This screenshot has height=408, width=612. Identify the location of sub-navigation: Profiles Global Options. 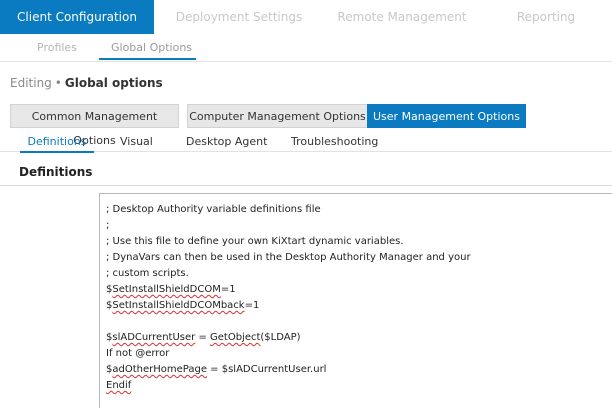
(306, 48).